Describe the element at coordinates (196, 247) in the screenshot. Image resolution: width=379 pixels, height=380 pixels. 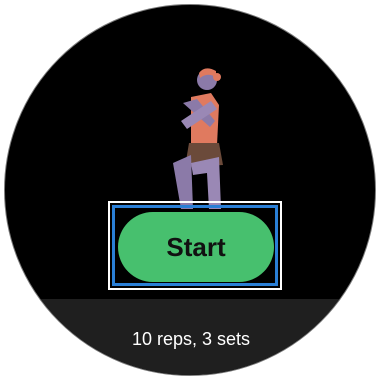
I see `start-button: Start` at that location.